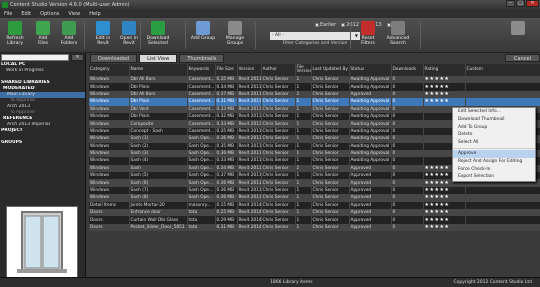 The width and height of the screenshot is (540, 287). I want to click on column-header: File Version, so click(303, 70).